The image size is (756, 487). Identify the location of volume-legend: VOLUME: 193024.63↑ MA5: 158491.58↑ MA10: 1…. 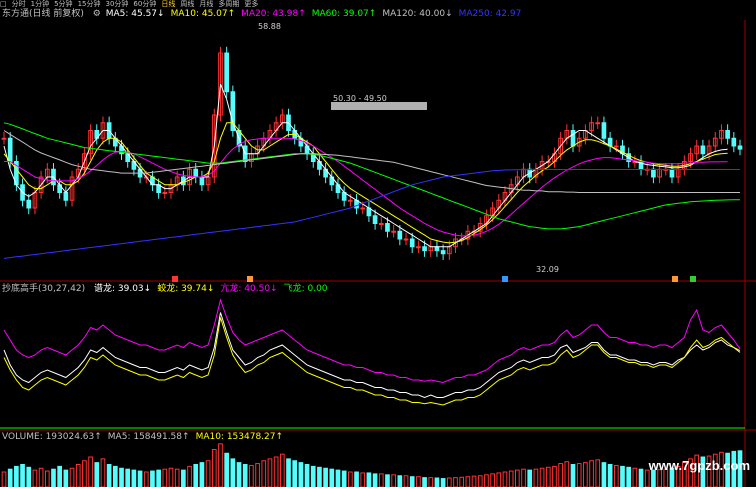
(148, 437).